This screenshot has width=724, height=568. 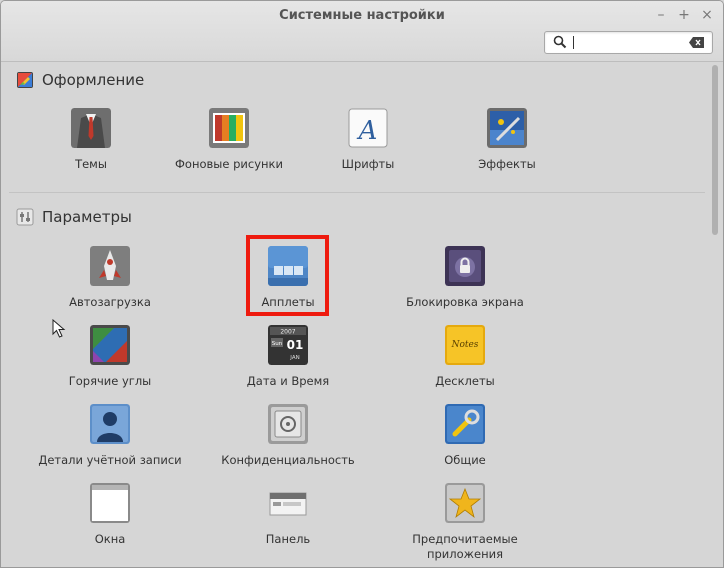 What do you see at coordinates (110, 345) in the screenshot?
I see `hot-corners-icon` at bounding box center [110, 345].